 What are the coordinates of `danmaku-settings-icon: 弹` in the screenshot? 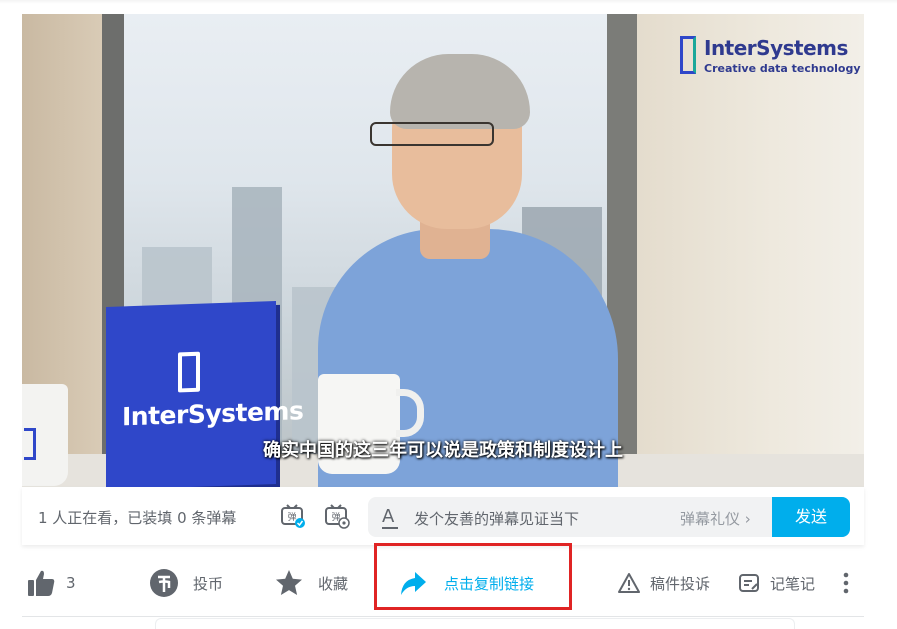 It's located at (337, 516).